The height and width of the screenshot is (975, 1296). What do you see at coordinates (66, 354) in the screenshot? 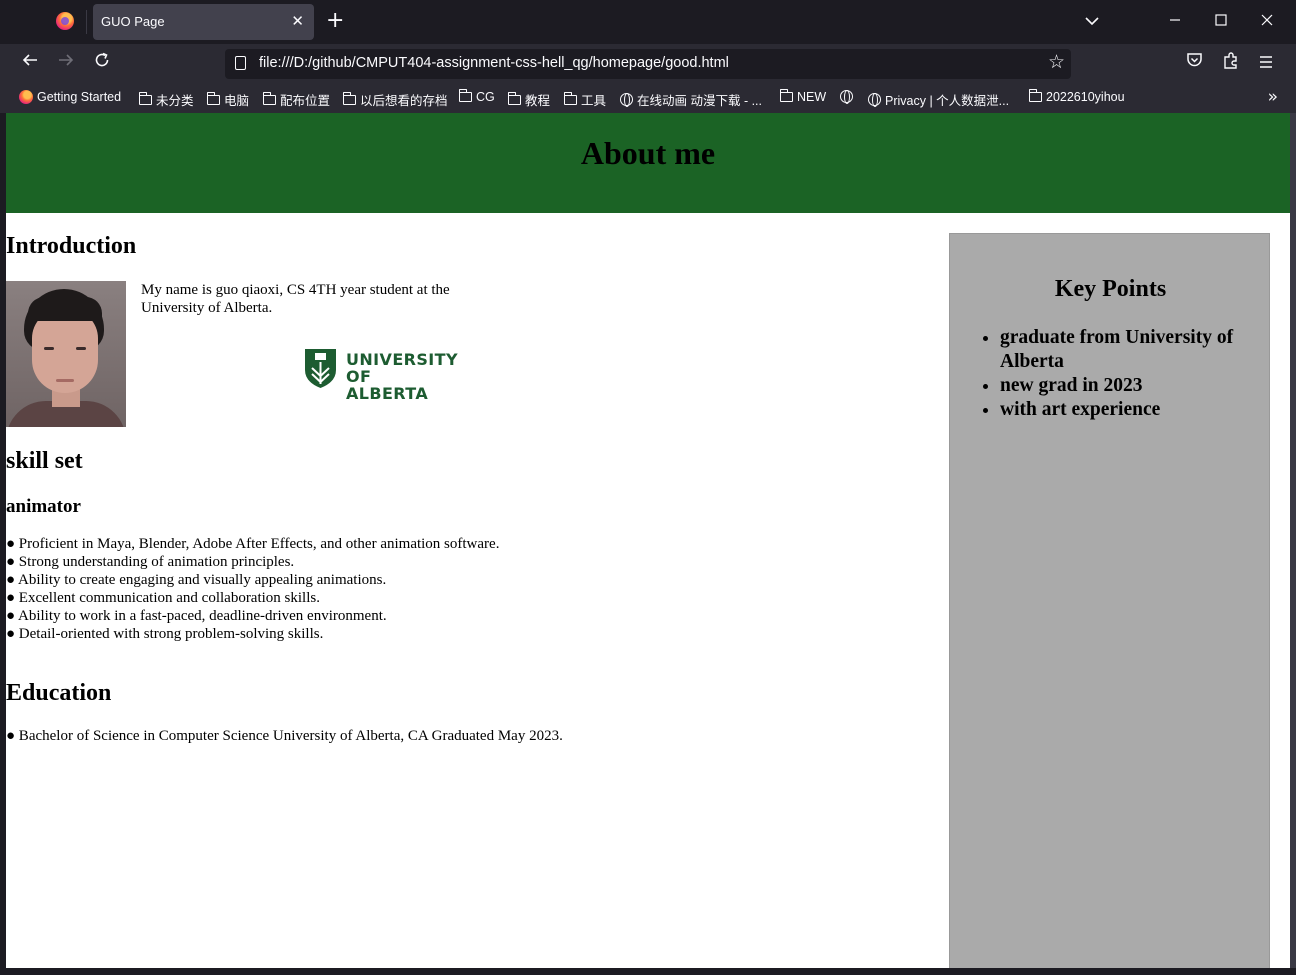
I see `profile-photo` at bounding box center [66, 354].